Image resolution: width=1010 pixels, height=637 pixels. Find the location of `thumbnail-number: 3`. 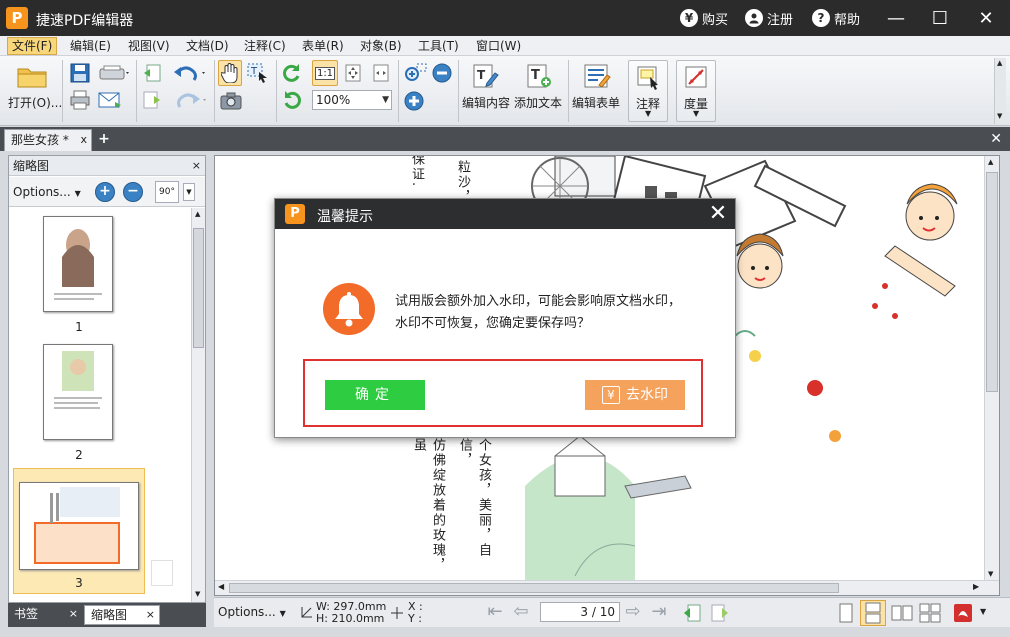

thumbnail-number: 3 is located at coordinates (79, 583).